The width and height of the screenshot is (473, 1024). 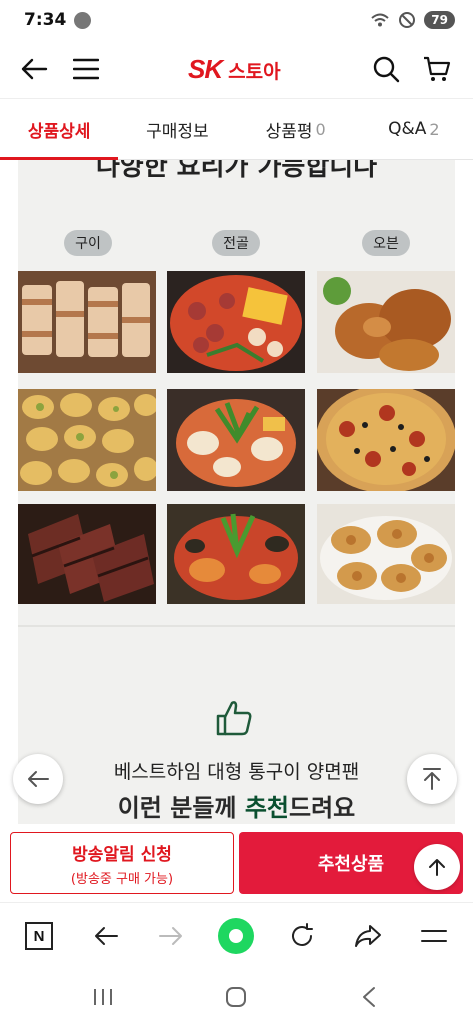 I want to click on browser-home-button: N, so click(x=39, y=936).